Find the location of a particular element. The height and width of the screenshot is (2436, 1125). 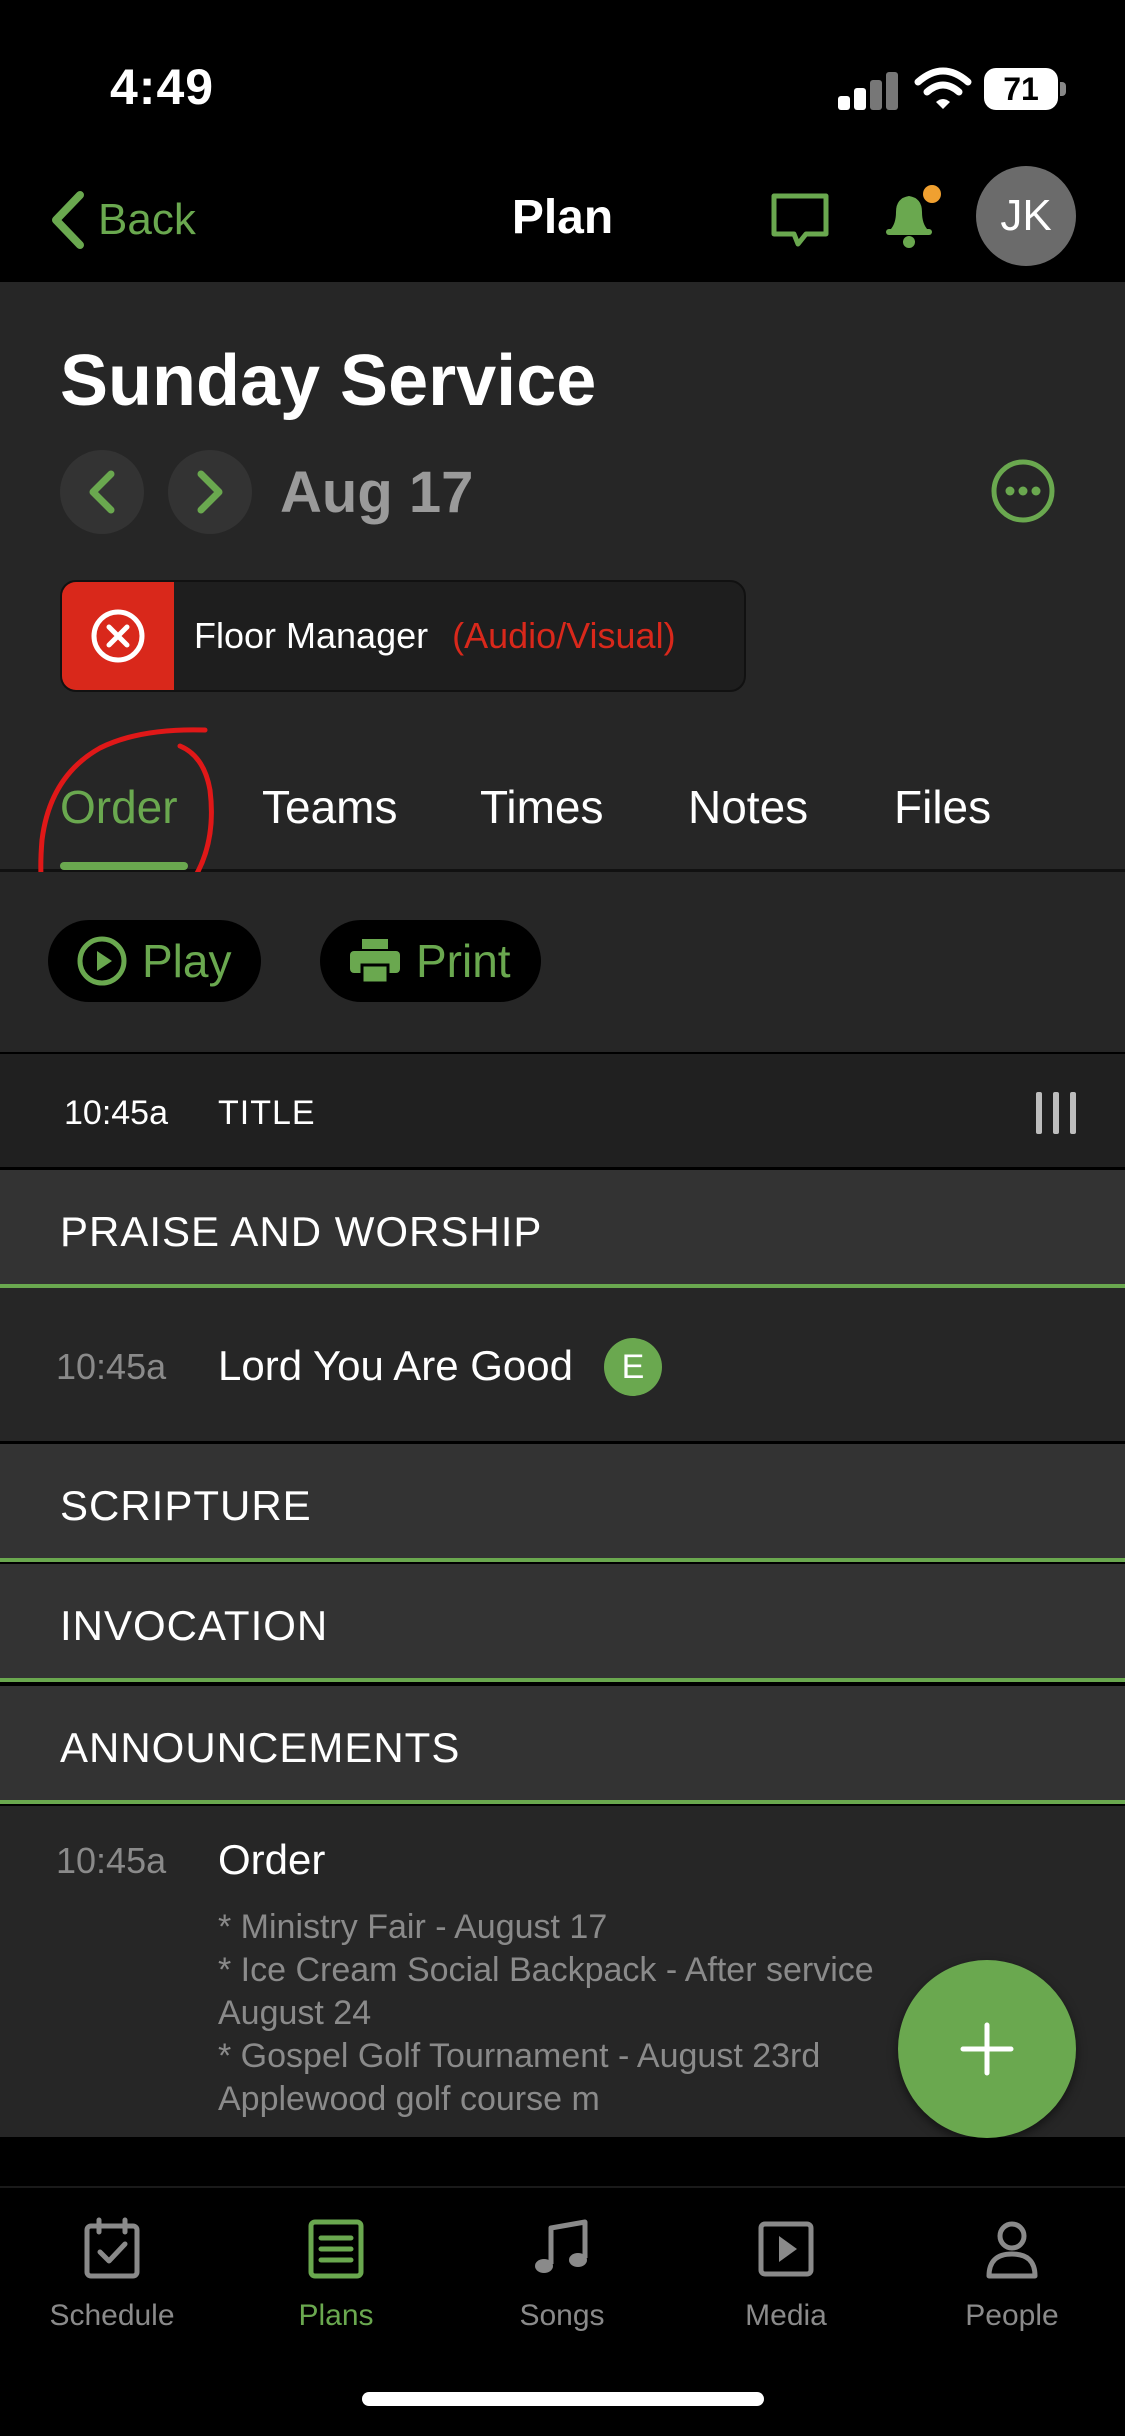

nav-bar: Back Plan JK is located at coordinates (562, 224).